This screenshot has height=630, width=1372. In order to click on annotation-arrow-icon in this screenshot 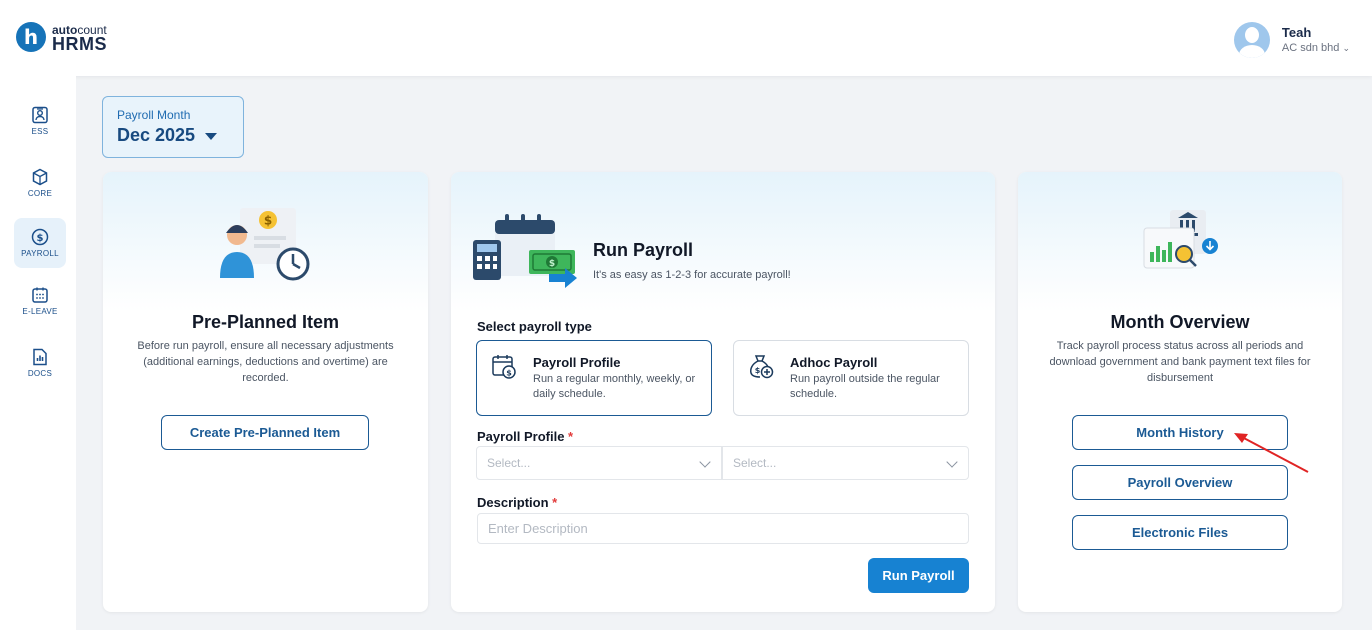, I will do `click(1271, 453)`.